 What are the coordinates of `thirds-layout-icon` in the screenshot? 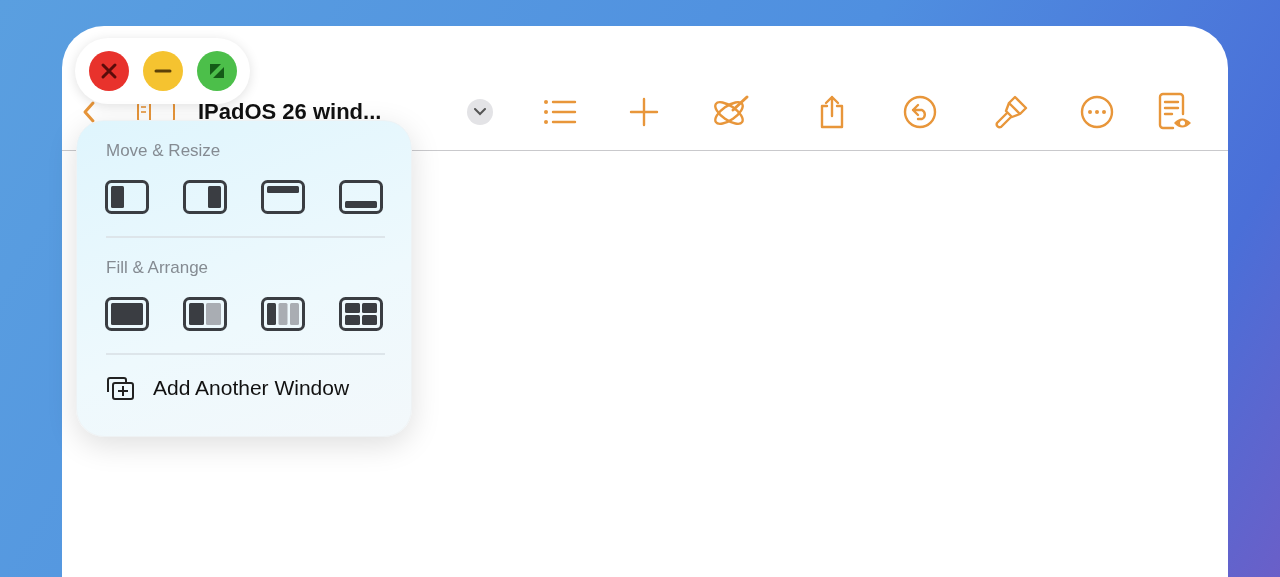 It's located at (283, 314).